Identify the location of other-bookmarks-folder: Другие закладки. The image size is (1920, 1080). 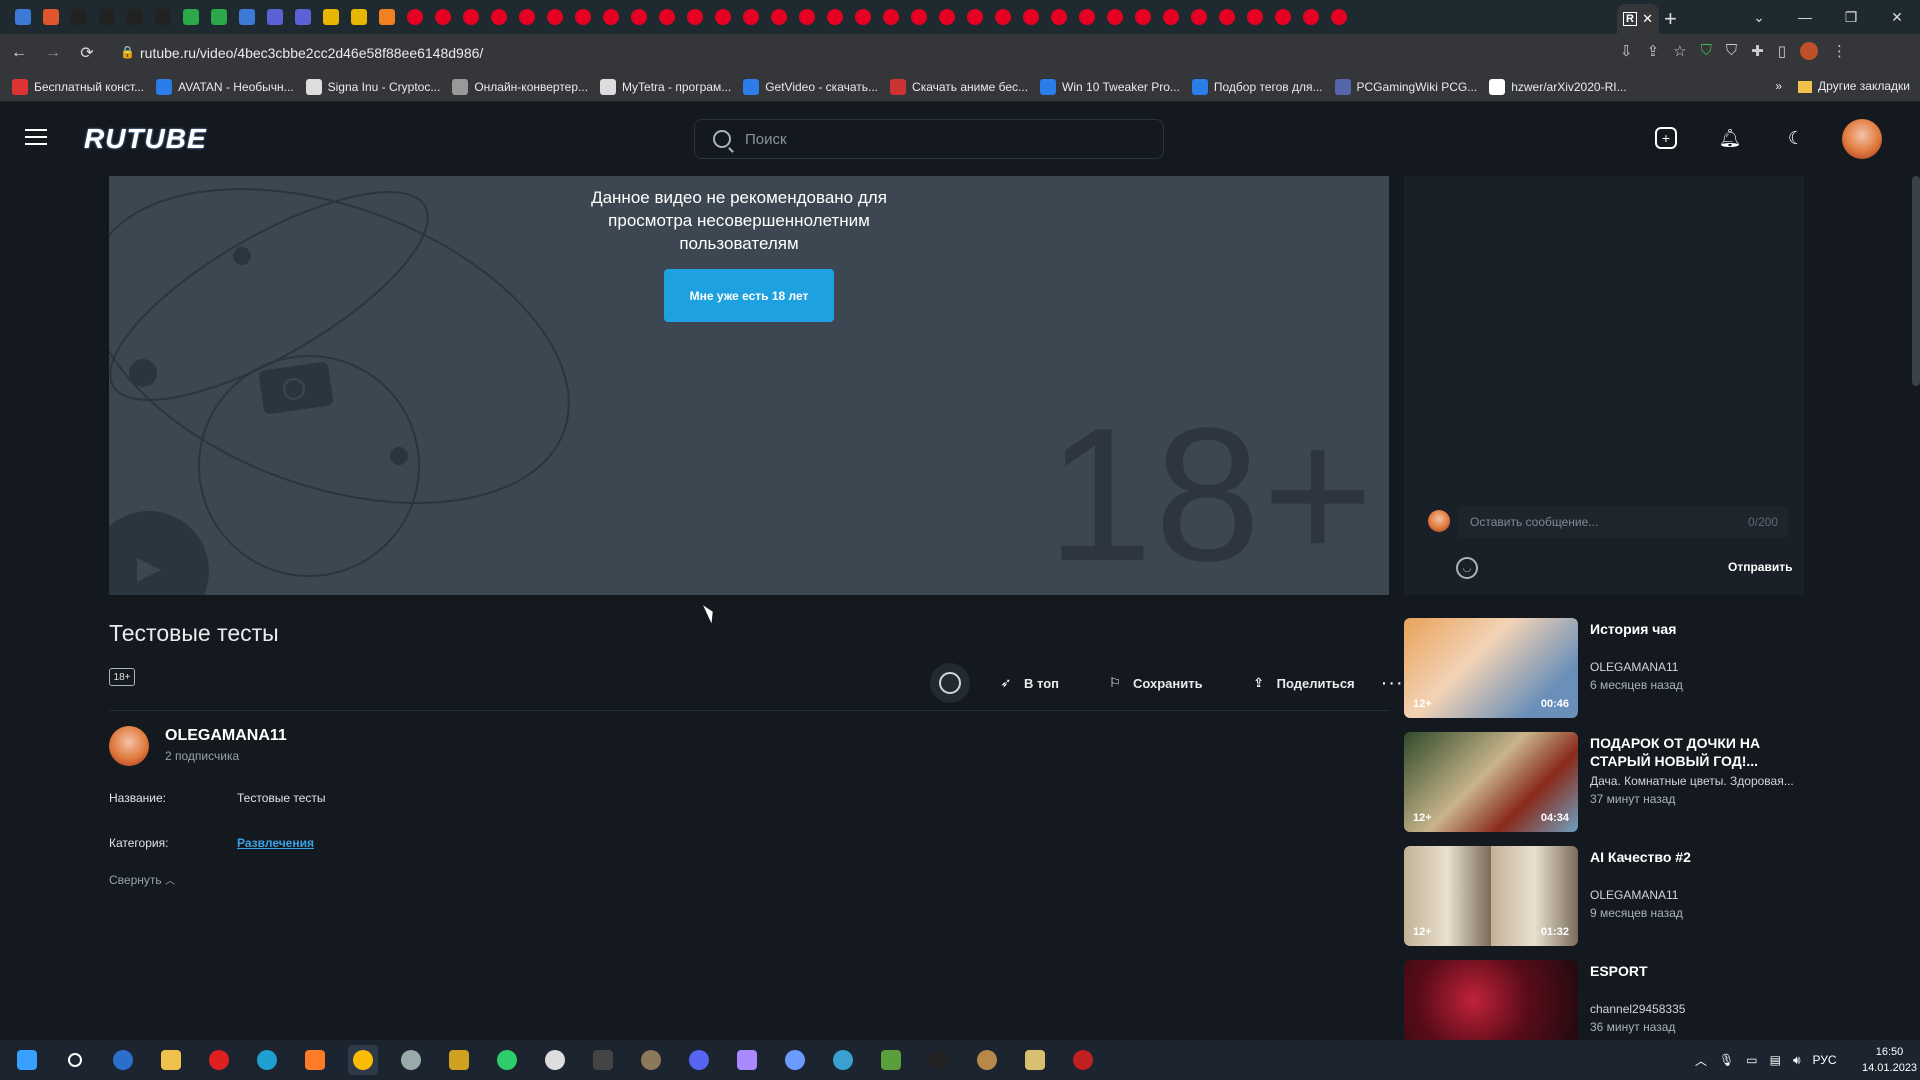
(1854, 86).